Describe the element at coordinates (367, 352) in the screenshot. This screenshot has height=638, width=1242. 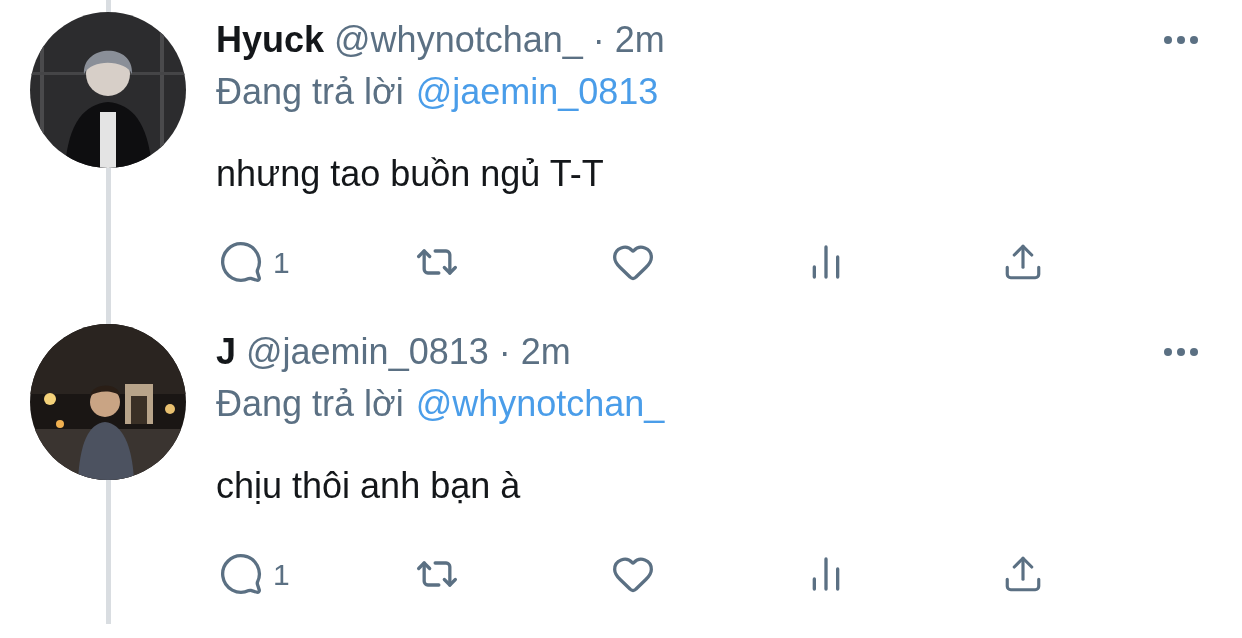
I see `user-handle: @jaemin_0813` at that location.